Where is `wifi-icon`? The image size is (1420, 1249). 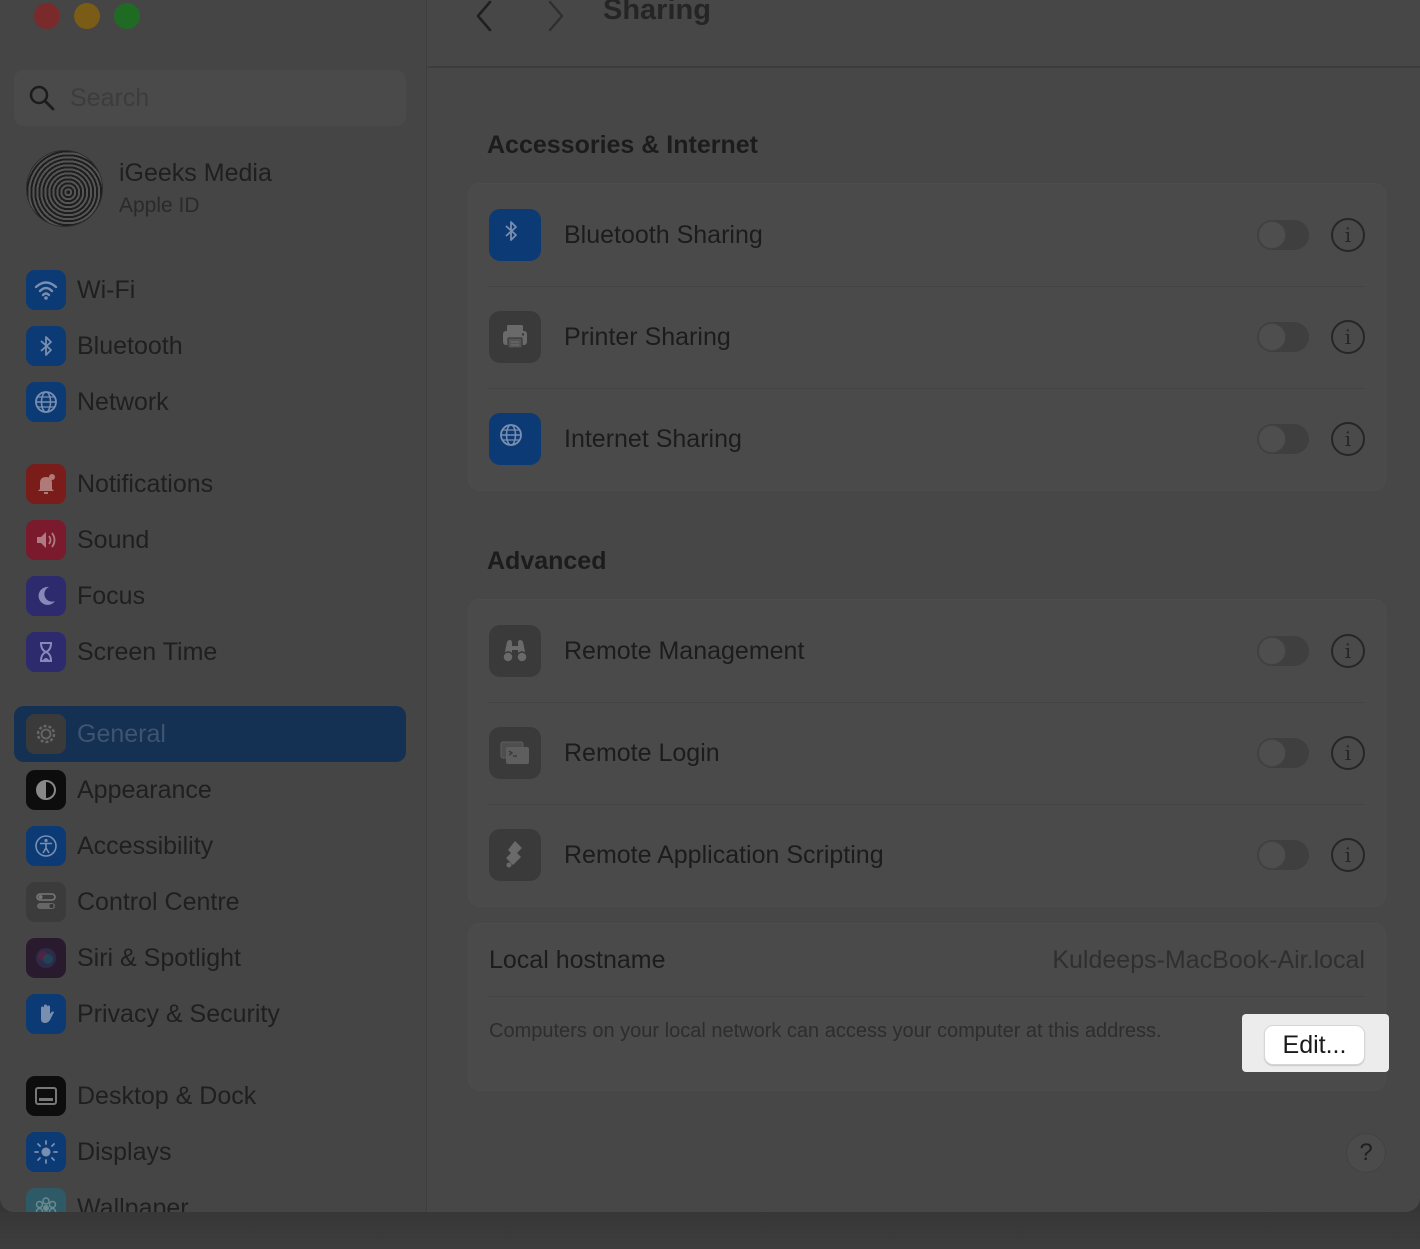 wifi-icon is located at coordinates (46, 290).